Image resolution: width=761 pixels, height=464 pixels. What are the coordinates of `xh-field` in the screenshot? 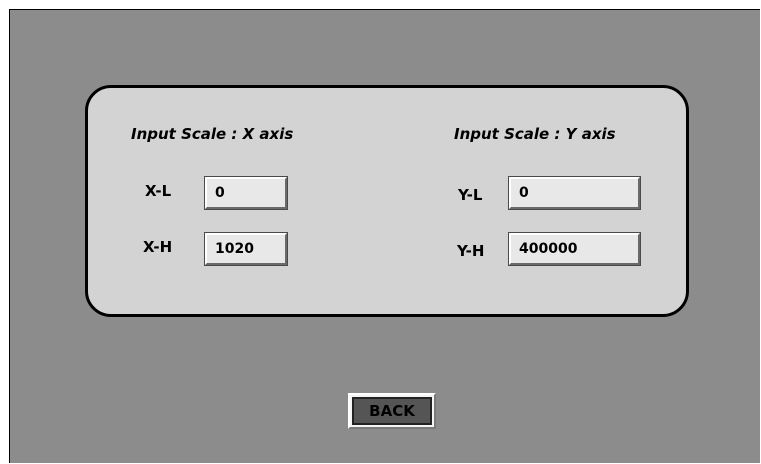 It's located at (246, 249).